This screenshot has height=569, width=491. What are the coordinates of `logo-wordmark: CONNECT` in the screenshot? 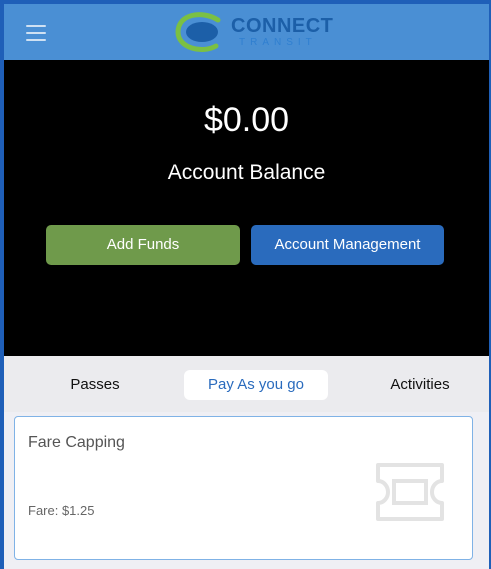 It's located at (282, 26).